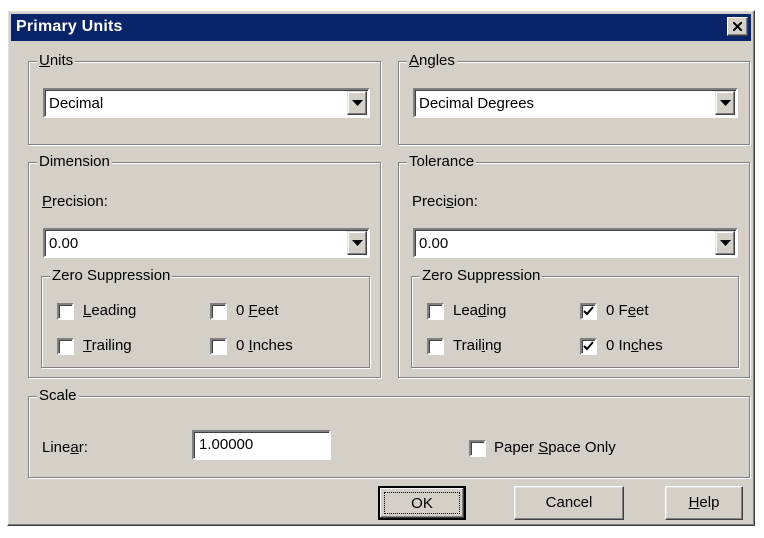  I want to click on dimension-0inches-checkbox, so click(218, 346).